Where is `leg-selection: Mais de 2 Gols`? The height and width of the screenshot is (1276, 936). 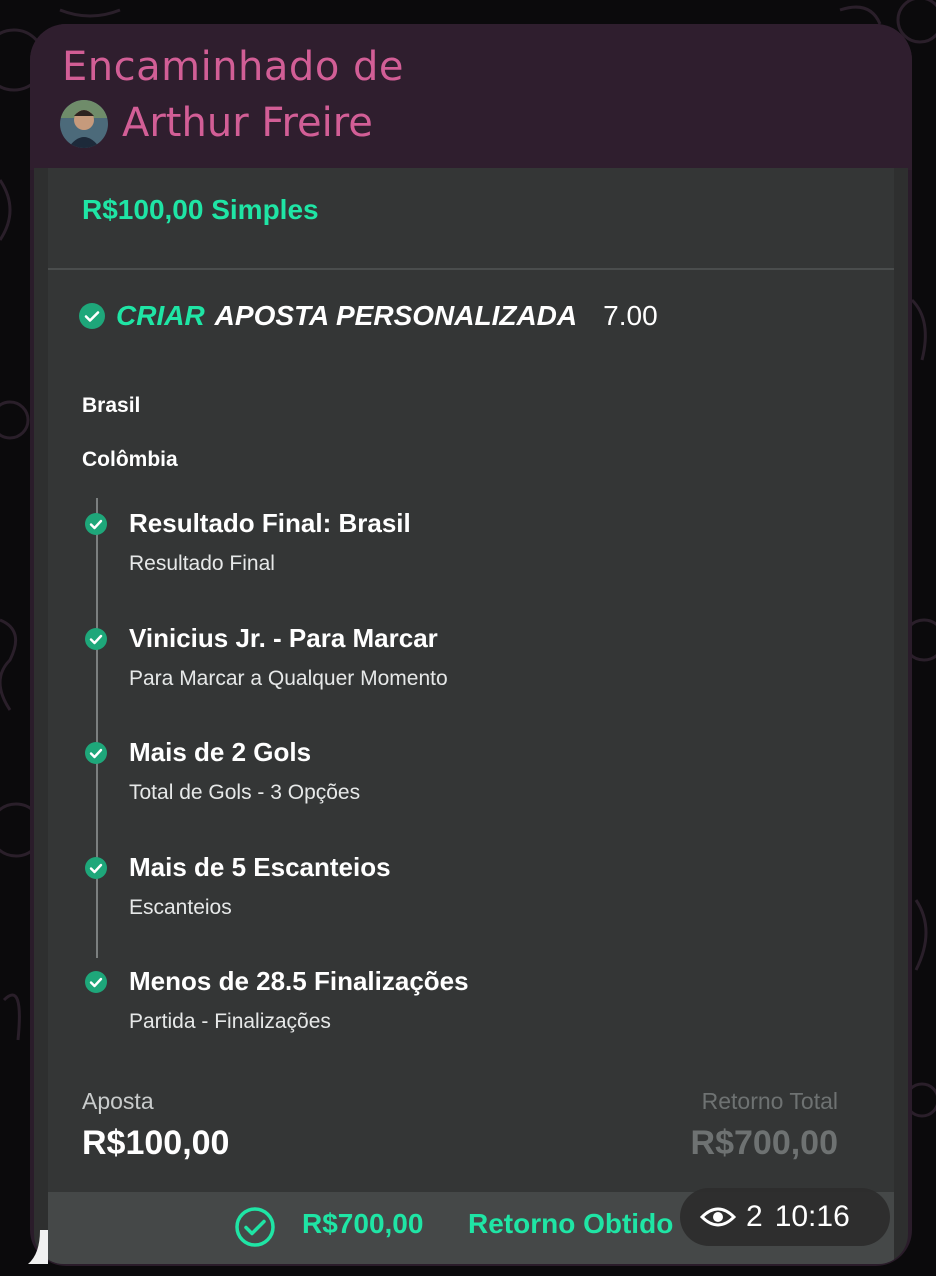 leg-selection: Mais de 2 Gols is located at coordinates (220, 752).